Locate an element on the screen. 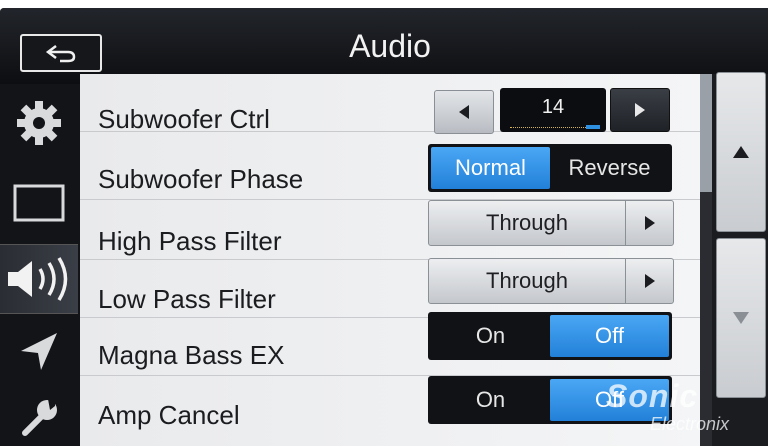 The image size is (768, 446). scroll-up-button is located at coordinates (741, 152).